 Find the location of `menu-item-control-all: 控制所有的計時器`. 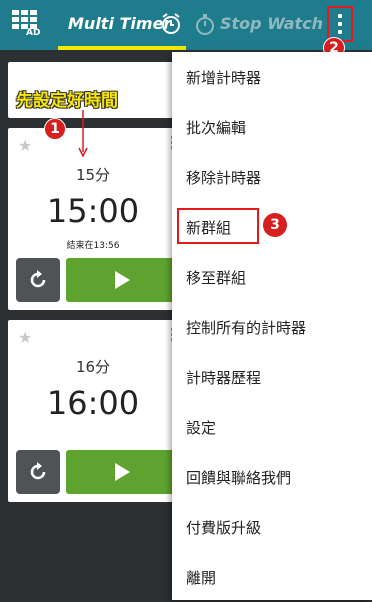

menu-item-control-all: 控制所有的計時器 is located at coordinates (272, 327).